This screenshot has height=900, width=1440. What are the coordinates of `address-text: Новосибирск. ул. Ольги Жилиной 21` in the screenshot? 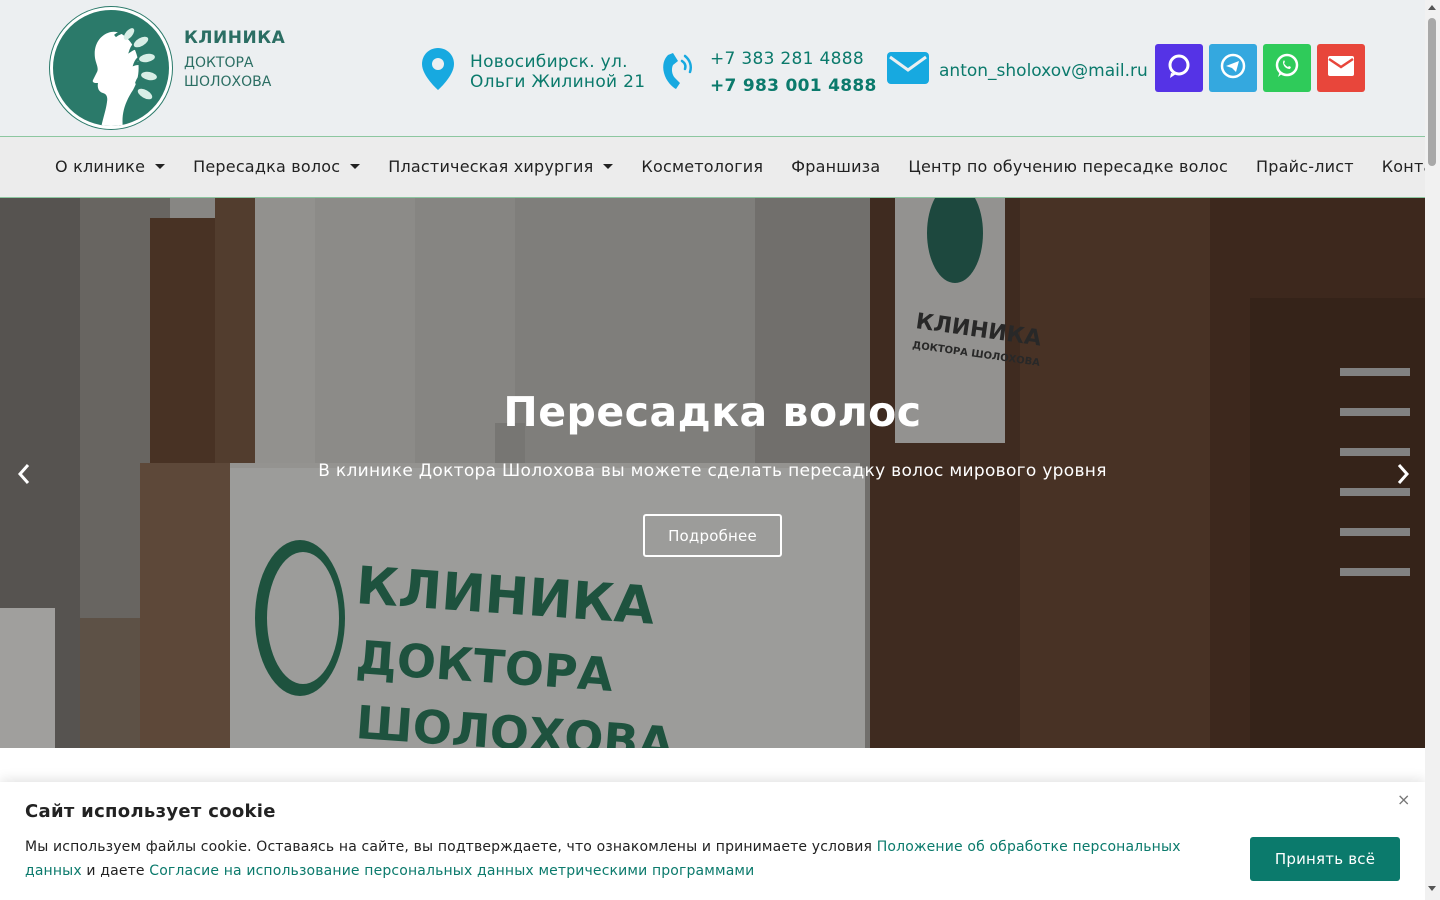 It's located at (557, 72).